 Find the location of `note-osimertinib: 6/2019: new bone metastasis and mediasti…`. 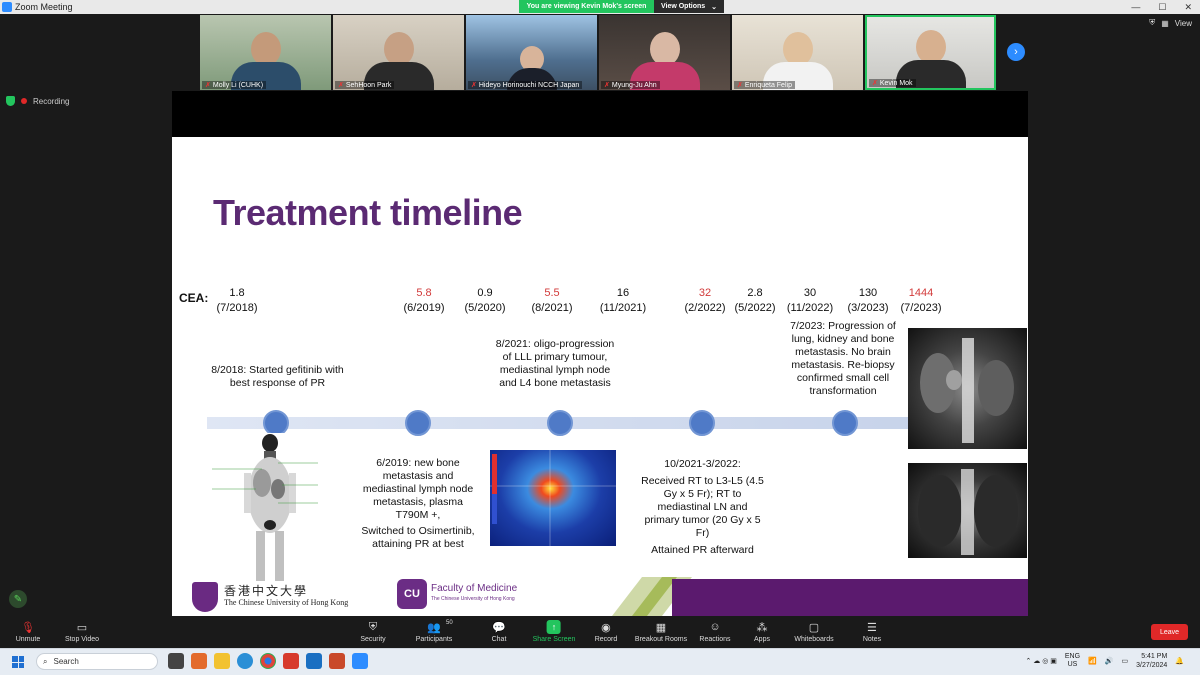

note-osimertinib: 6/2019: new bone metastasis and mediasti… is located at coordinates (418, 489).